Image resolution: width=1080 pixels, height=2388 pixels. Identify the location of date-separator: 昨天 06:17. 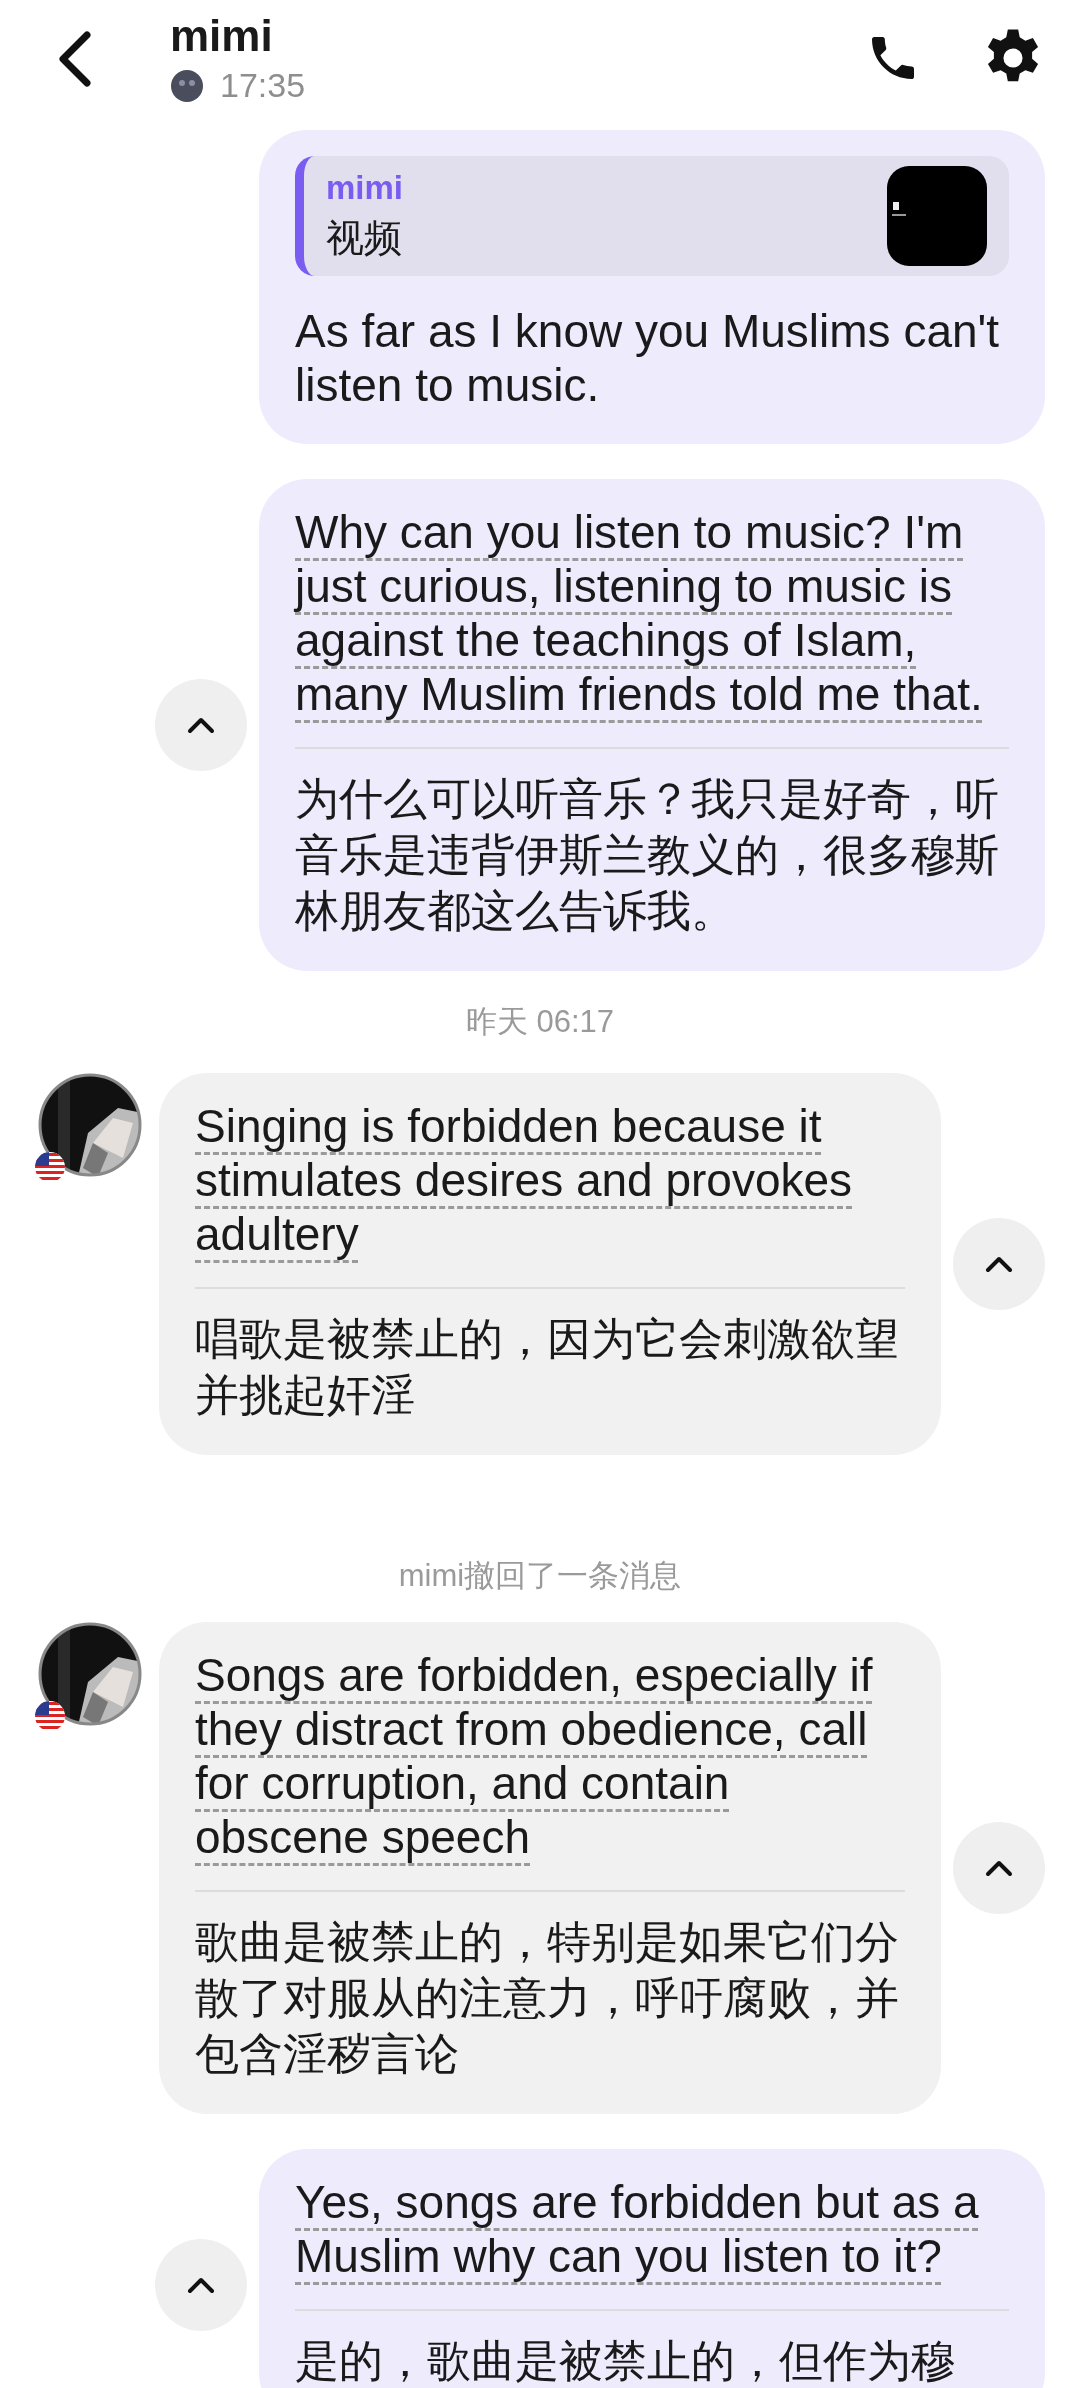
(540, 1022).